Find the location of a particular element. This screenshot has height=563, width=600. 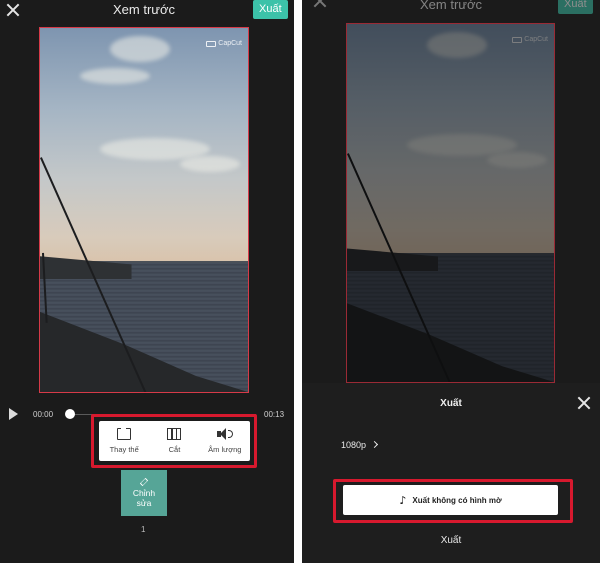

playhead-knob is located at coordinates (70, 414).